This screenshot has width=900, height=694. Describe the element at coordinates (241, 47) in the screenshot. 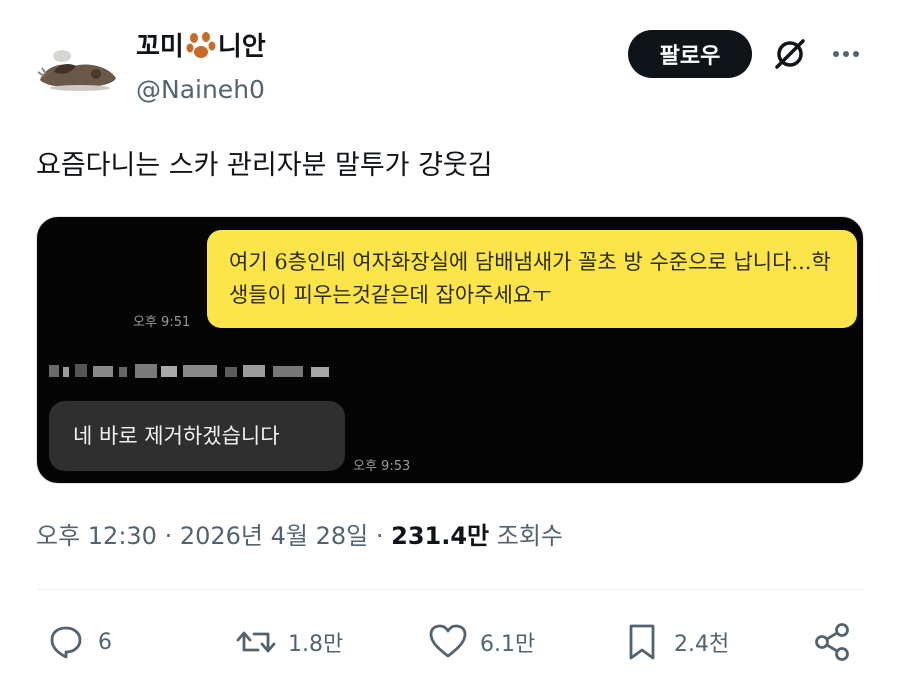

I see `display-name-part2: 니안` at that location.